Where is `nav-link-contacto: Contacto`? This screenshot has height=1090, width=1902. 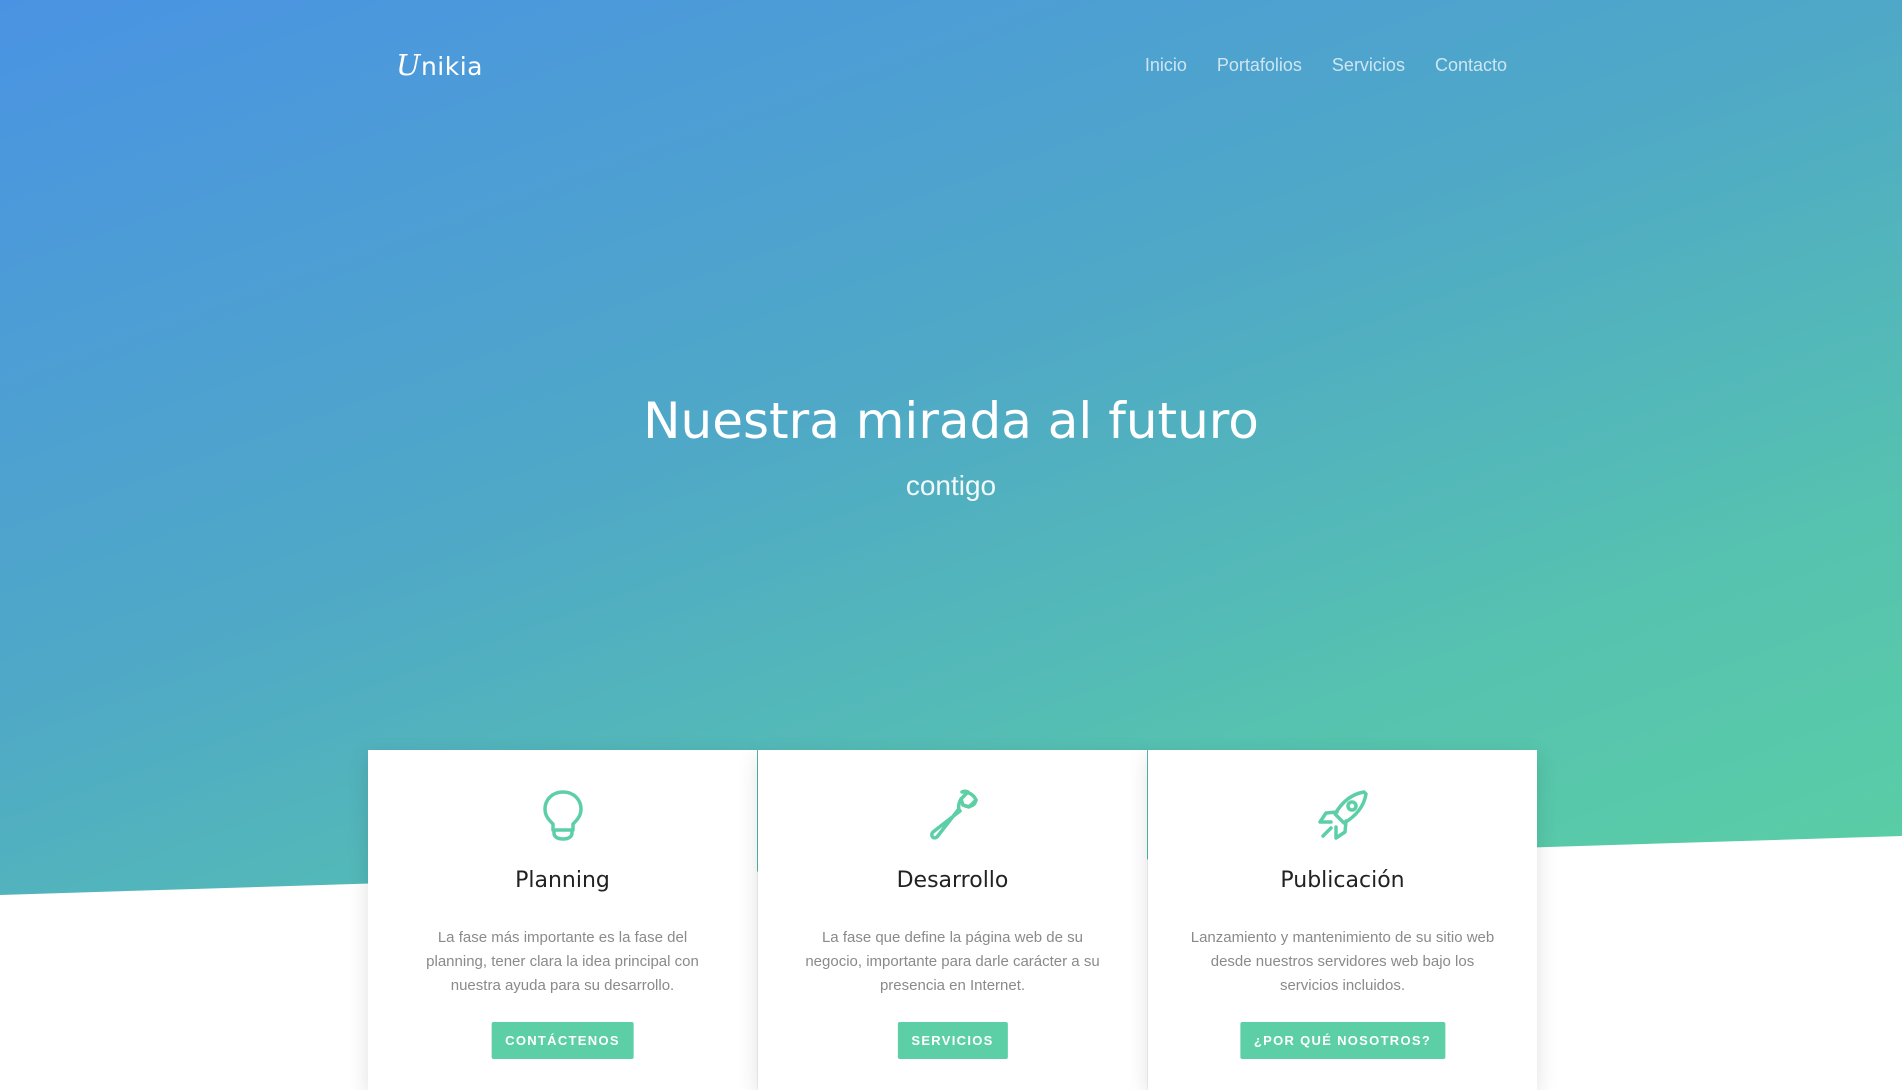
nav-link-contacto: Contacto is located at coordinates (1471, 65).